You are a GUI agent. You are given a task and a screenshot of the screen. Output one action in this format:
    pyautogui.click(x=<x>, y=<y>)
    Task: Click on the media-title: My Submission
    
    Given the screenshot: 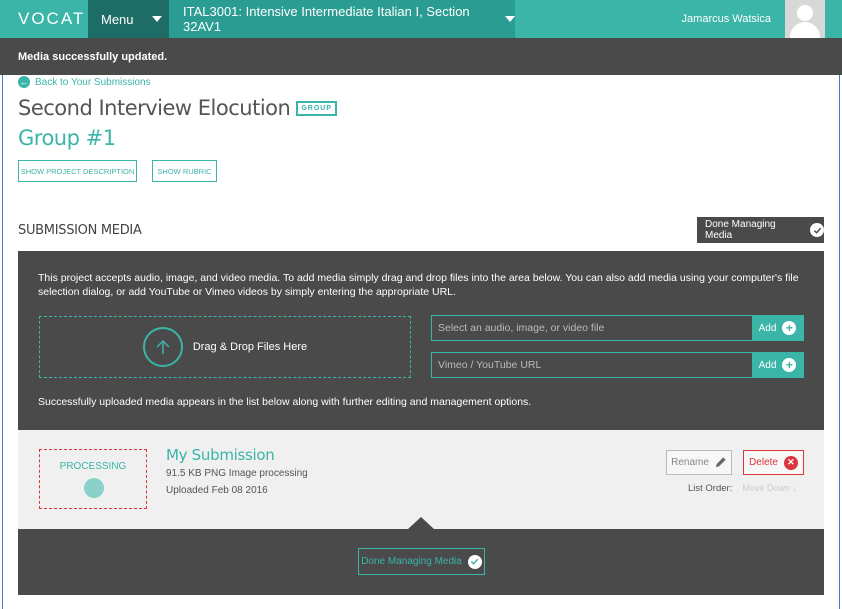 What is the action you would take?
    pyautogui.click(x=220, y=455)
    